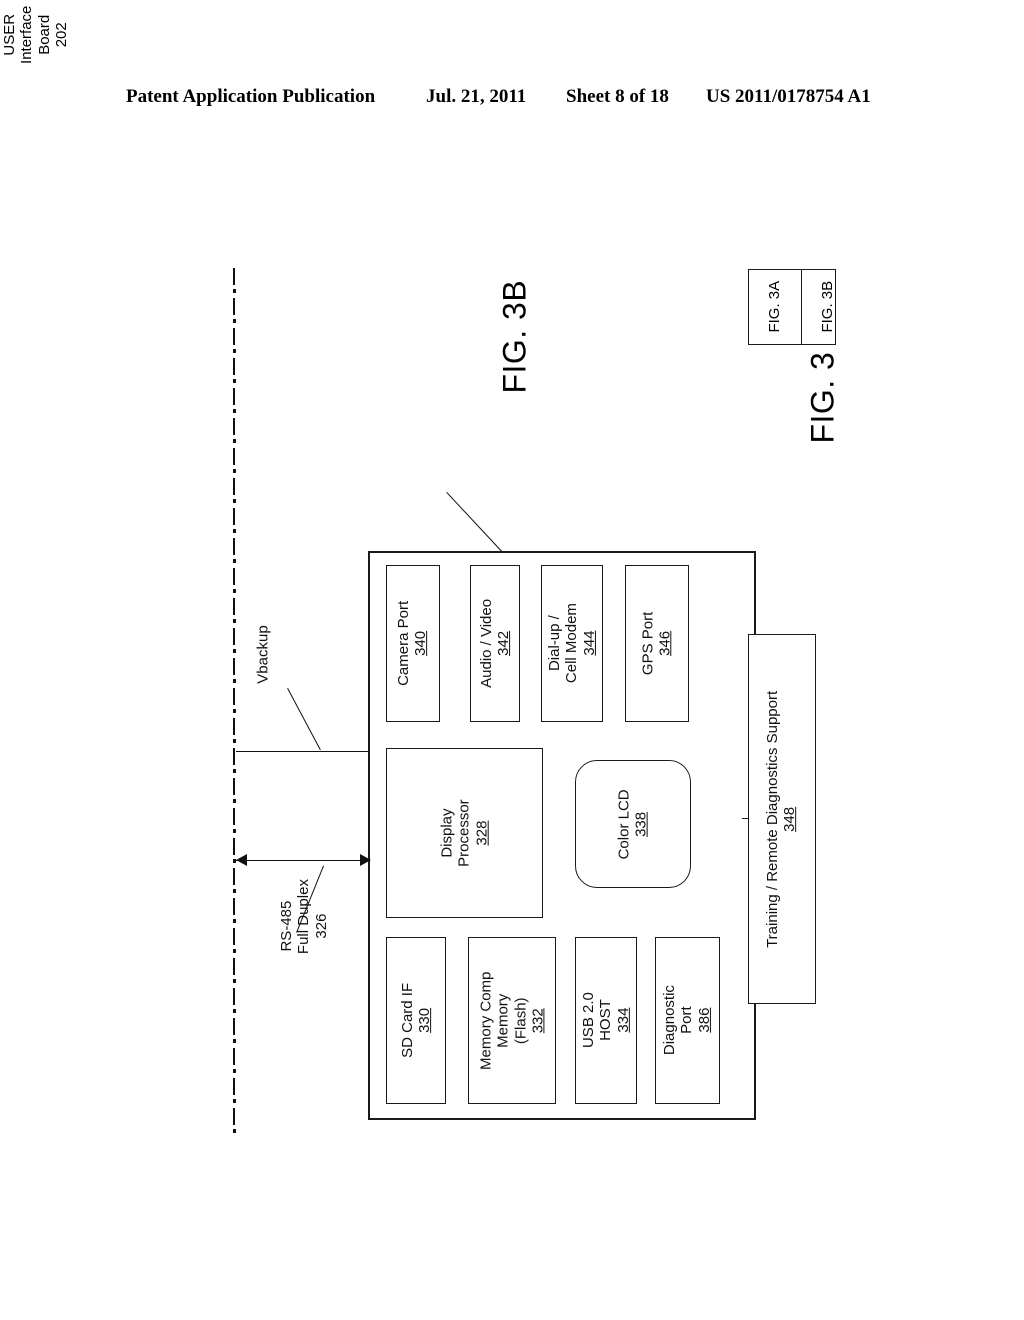 The image size is (1024, 1320). I want to click on block-sd-card-if: SD Card IF 330, so click(416, 1020).